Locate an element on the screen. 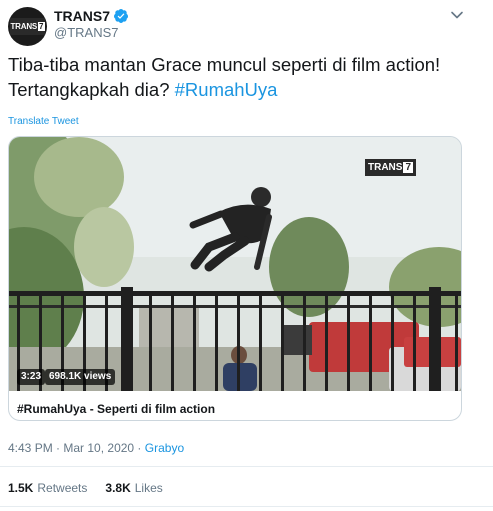 The height and width of the screenshot is (511, 493). video-channel-logo: TRANS 7 is located at coordinates (391, 167).